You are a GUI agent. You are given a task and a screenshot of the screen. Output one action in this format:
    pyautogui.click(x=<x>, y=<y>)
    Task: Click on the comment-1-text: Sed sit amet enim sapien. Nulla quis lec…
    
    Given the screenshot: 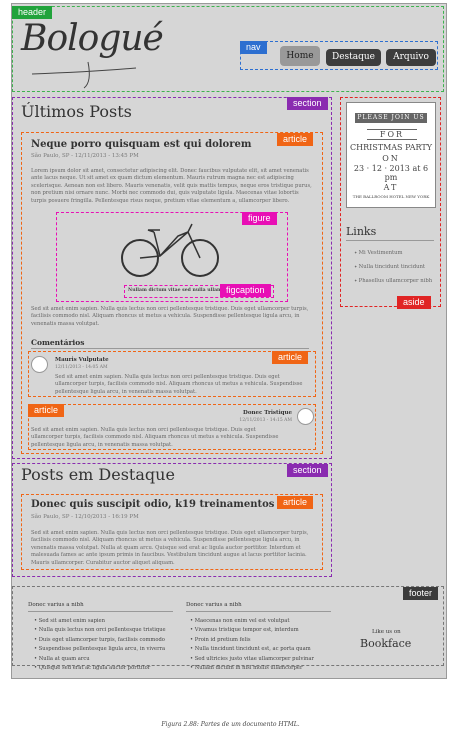 What is the action you would take?
    pyautogui.click(x=179, y=384)
    